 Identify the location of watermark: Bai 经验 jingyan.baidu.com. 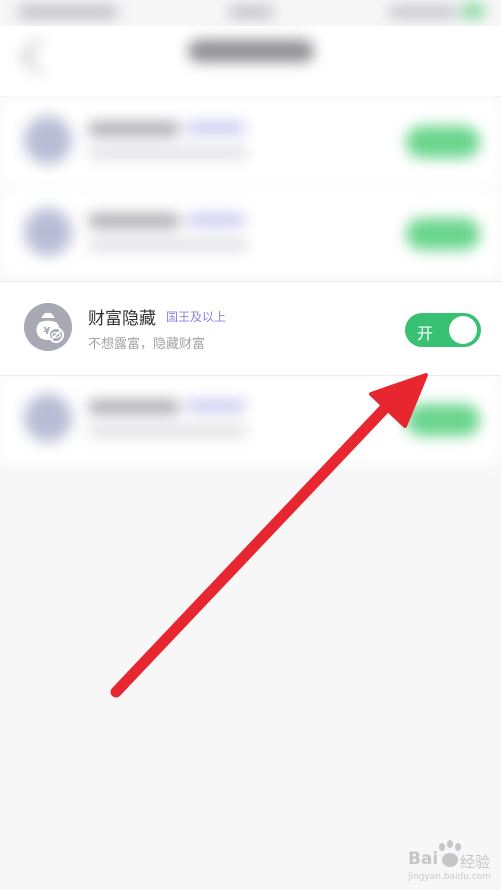
(446, 861).